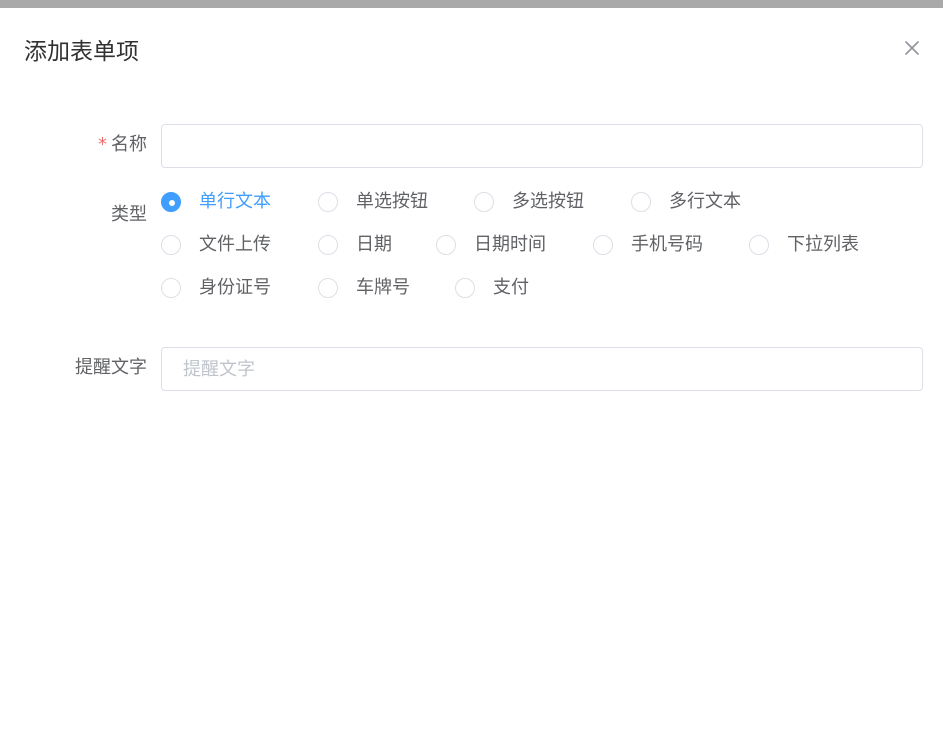 The width and height of the screenshot is (943, 752). I want to click on radio-label: 多选按钮, so click(548, 201).